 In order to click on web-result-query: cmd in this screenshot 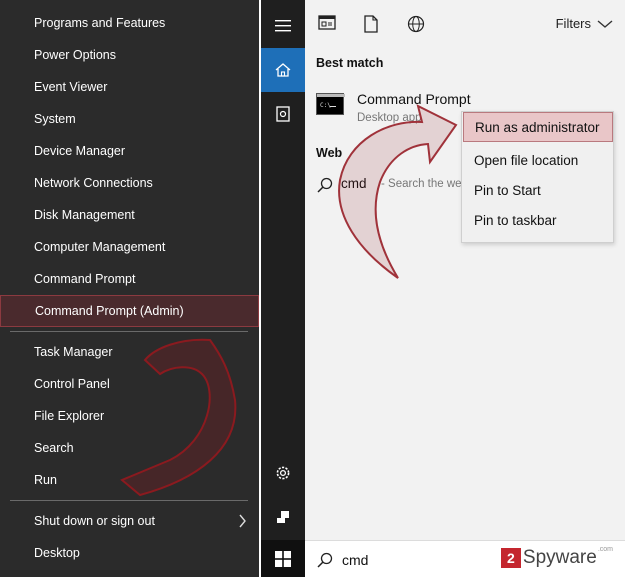, I will do `click(354, 183)`.